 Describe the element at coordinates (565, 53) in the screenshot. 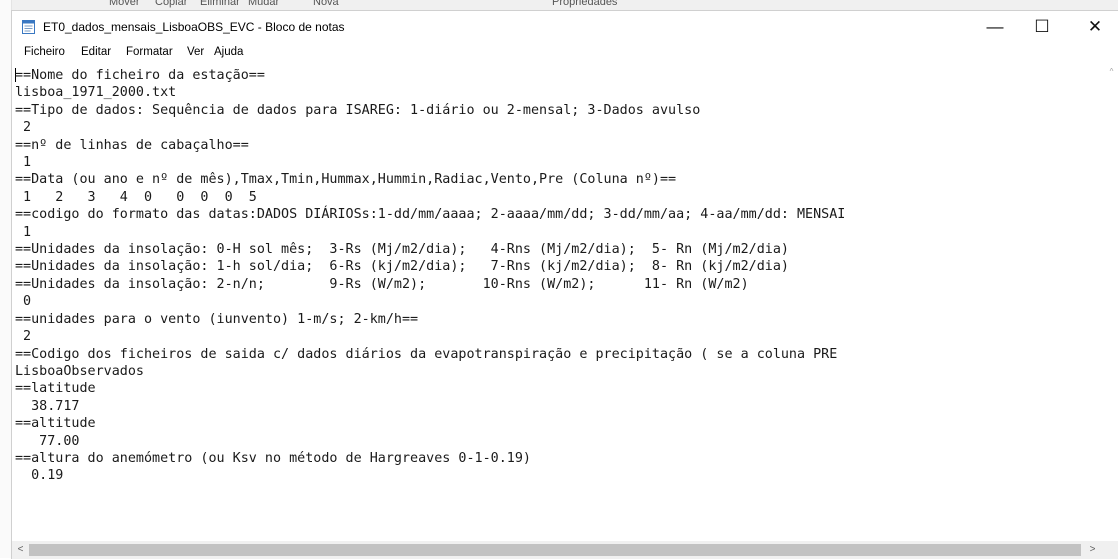

I see `menu-bar: Ficheiro Editar Formatar Ver Ajuda` at that location.